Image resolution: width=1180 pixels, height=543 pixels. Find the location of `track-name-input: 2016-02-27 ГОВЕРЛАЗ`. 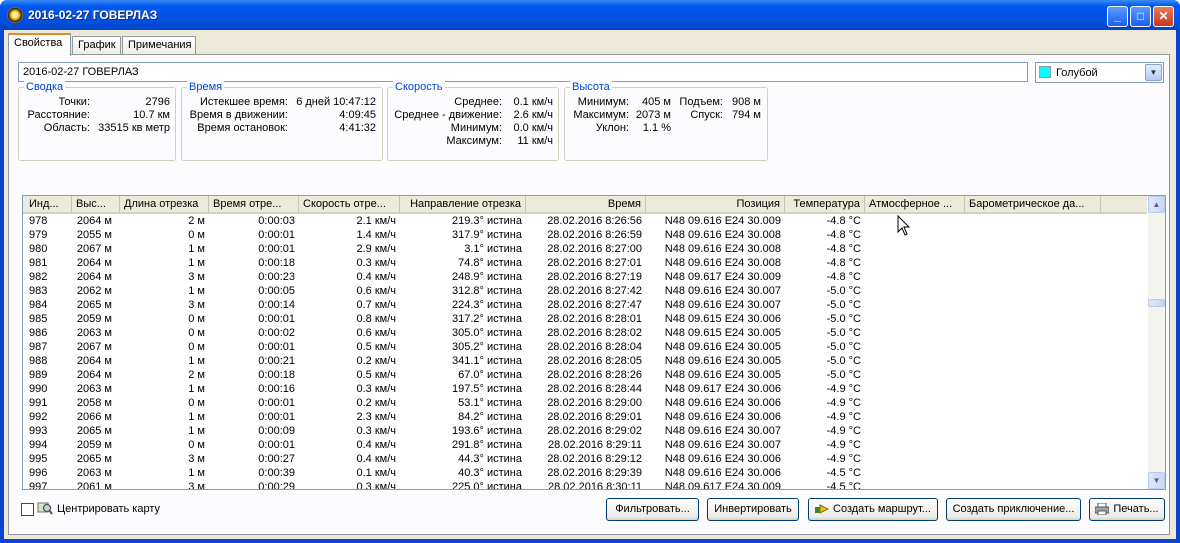

track-name-input: 2016-02-27 ГОВЕРЛАЗ is located at coordinates (523, 72).